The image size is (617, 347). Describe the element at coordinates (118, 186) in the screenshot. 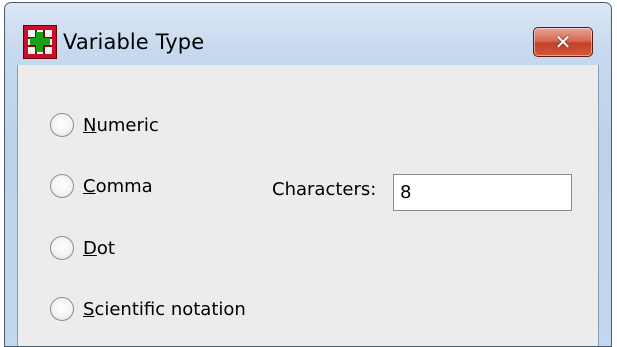

I see `radio-label: Comma` at that location.